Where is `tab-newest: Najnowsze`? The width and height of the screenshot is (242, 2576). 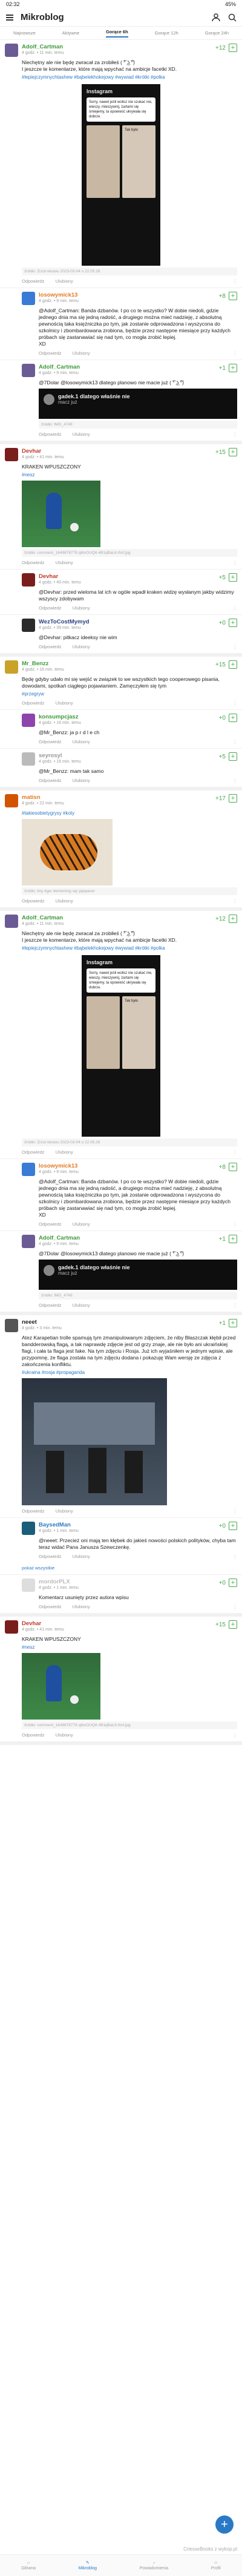 tab-newest: Najnowsze is located at coordinates (24, 33).